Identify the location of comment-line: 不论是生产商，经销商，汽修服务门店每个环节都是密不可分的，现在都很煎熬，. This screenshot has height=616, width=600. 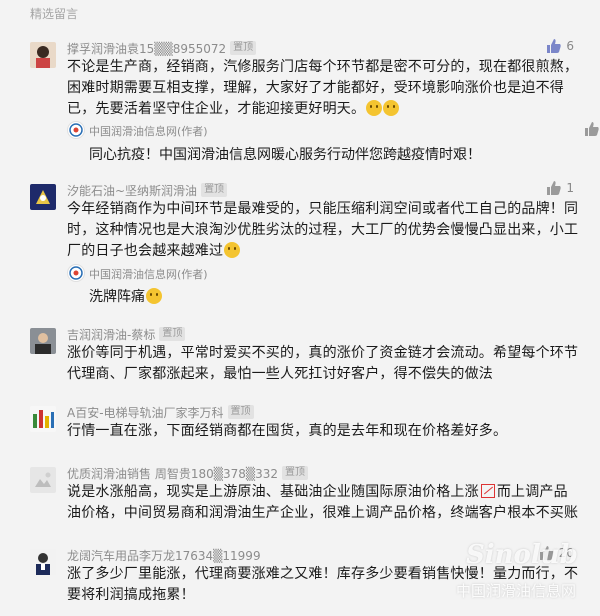
(323, 67).